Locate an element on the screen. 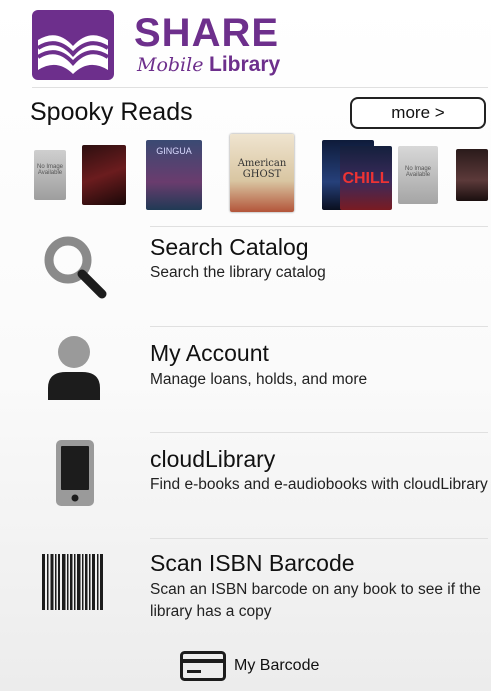 The height and width of the screenshot is (691, 491). my-barcode-button: My Barcode is located at coordinates (249, 666).